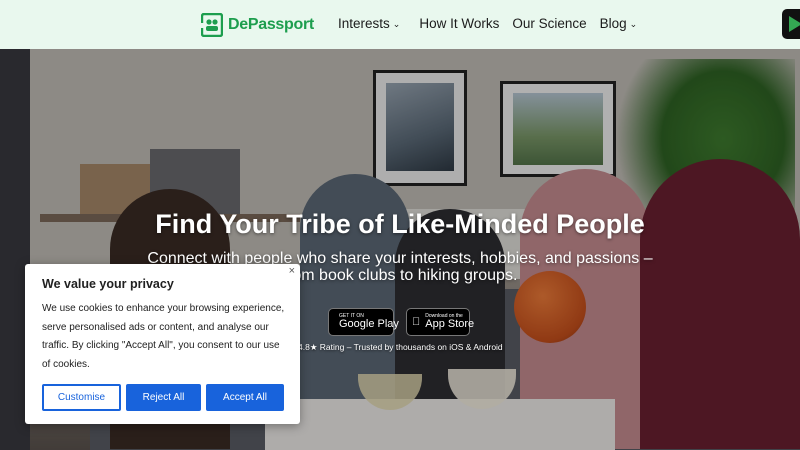 This screenshot has height=450, width=800. Describe the element at coordinates (364, 23) in the screenshot. I see `nav-item-label: Interests` at that location.